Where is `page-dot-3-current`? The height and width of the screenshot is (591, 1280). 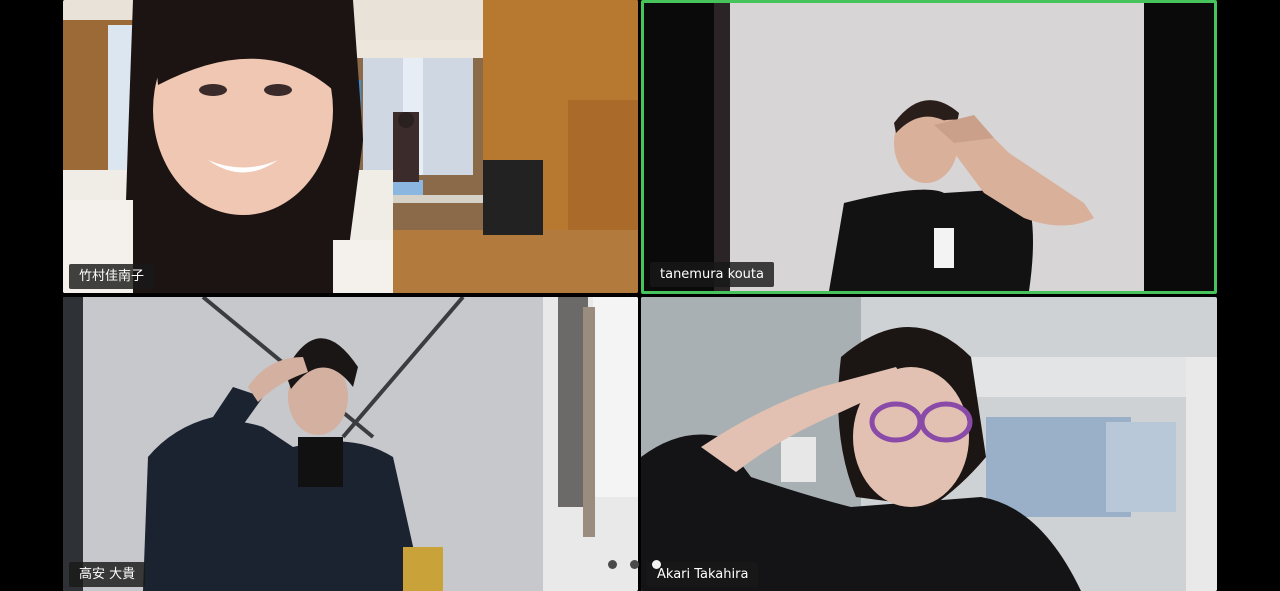 page-dot-3-current is located at coordinates (656, 564).